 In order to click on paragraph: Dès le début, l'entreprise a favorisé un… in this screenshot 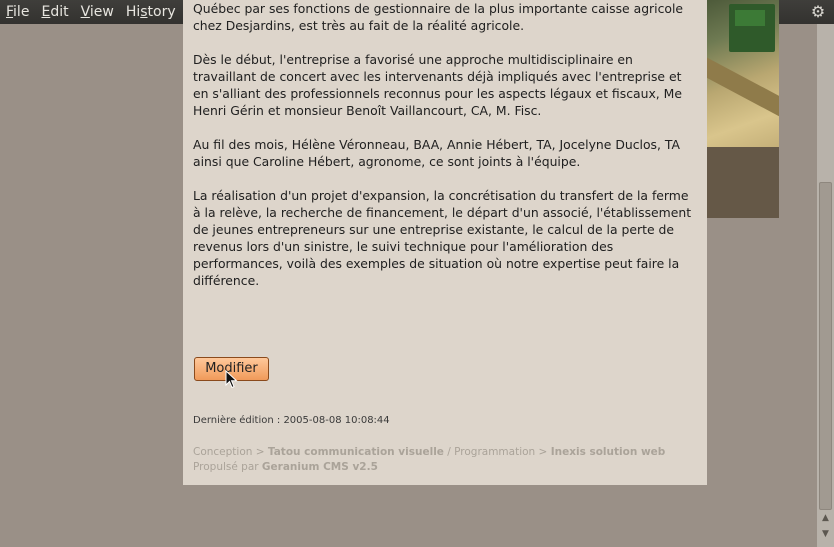, I will do `click(437, 85)`.